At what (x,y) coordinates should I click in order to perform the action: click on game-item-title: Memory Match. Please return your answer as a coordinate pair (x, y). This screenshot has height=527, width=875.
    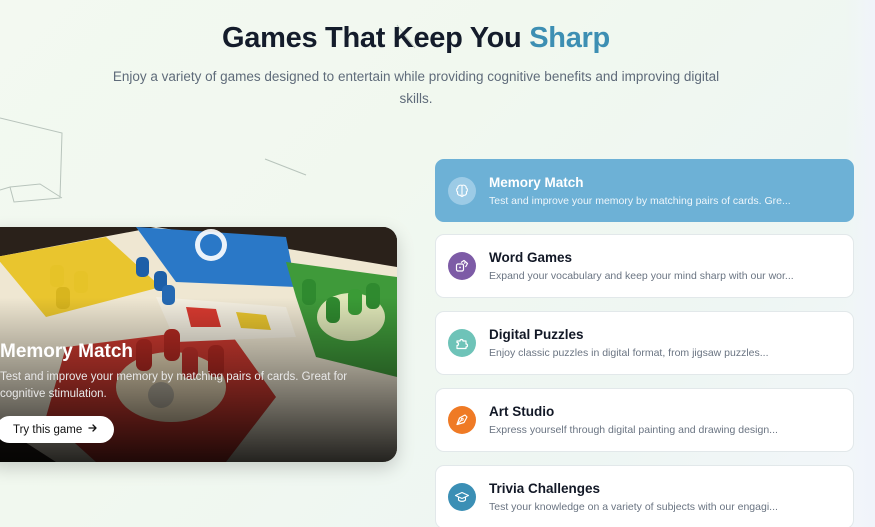
    Looking at the image, I should click on (536, 182).